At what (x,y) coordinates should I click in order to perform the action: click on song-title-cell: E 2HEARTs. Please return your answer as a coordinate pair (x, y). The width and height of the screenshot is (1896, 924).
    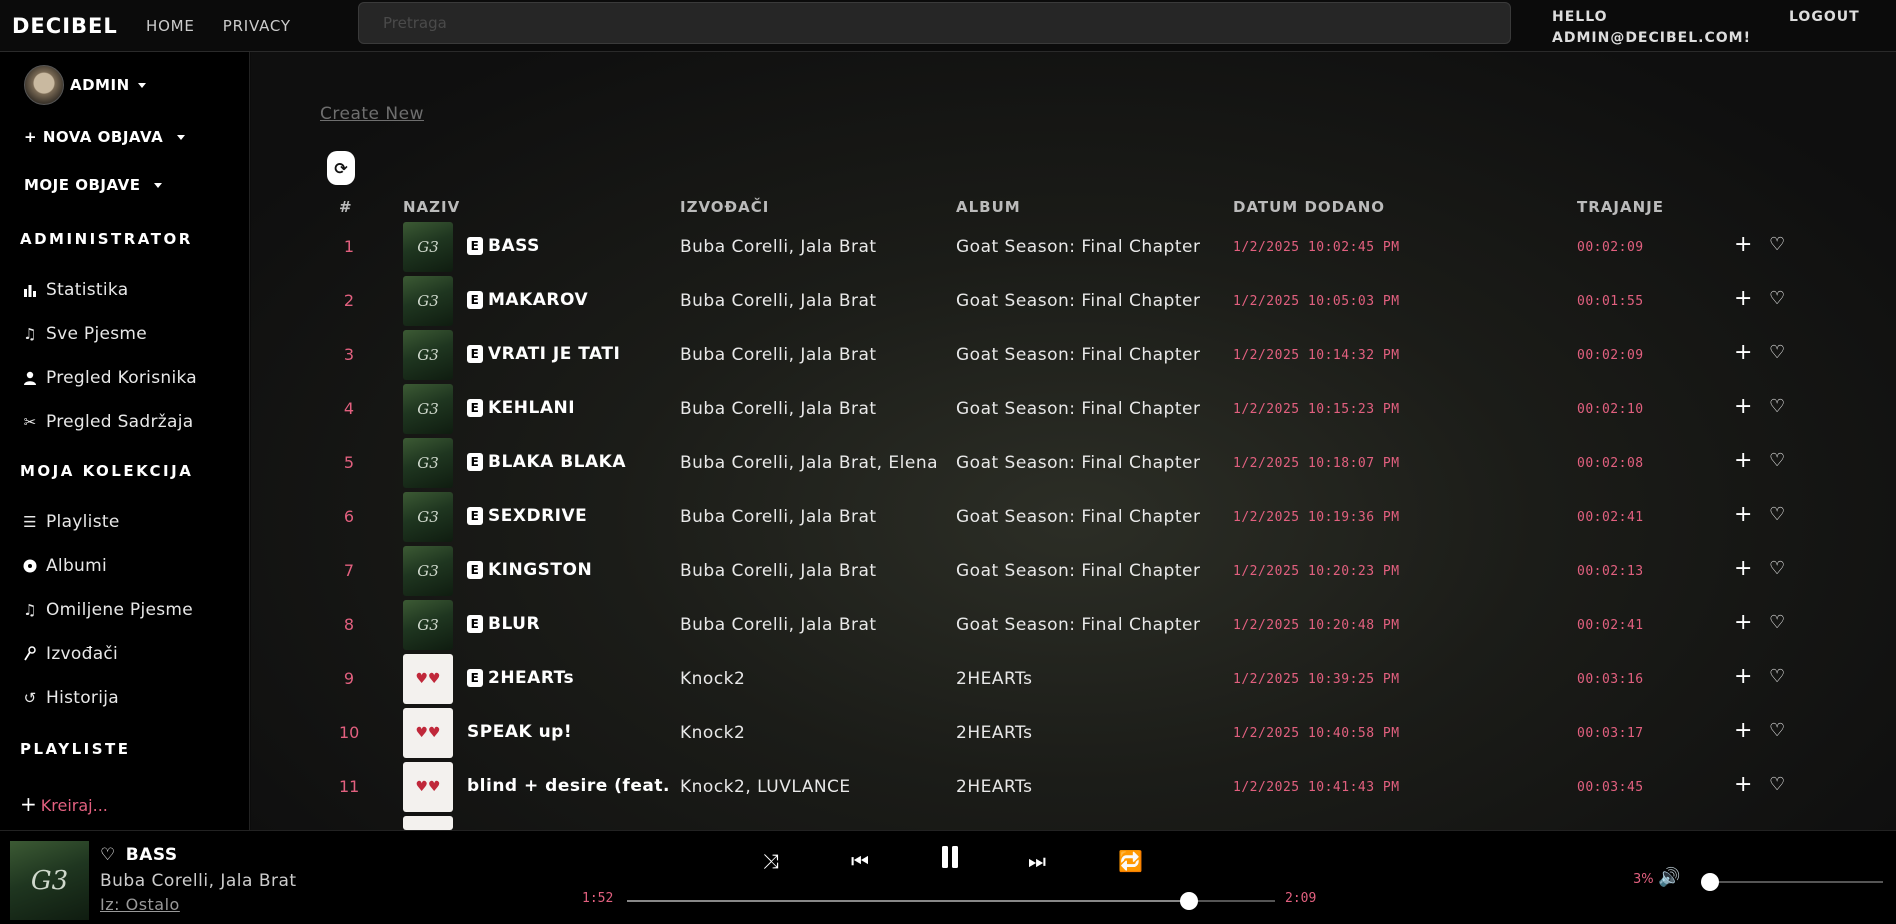
    Looking at the image, I should click on (520, 678).